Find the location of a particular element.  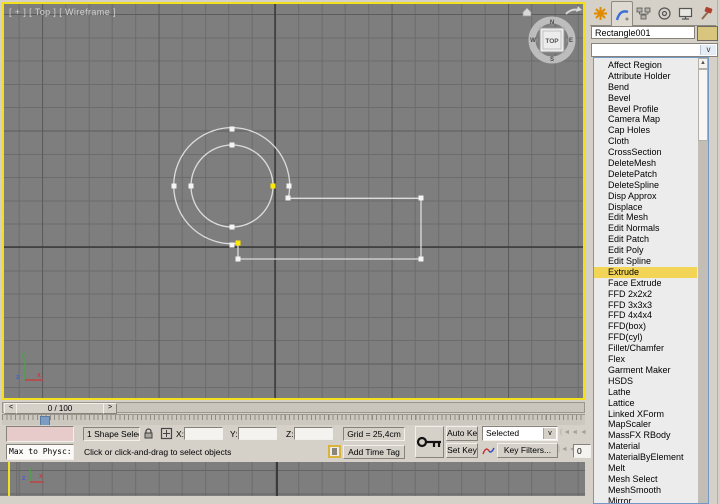

modifier-list-item: Edit Normals is located at coordinates (645, 228).